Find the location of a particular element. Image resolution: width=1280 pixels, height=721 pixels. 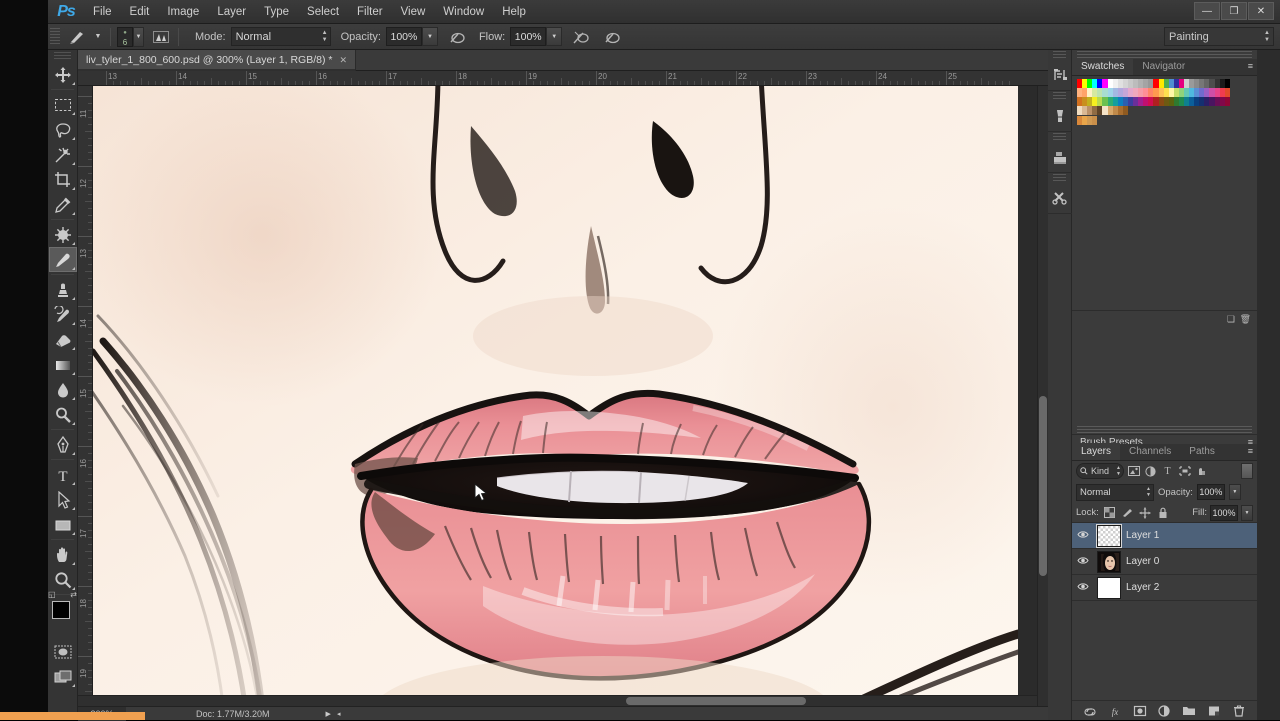

menu-window: Window is located at coordinates (463, 12).